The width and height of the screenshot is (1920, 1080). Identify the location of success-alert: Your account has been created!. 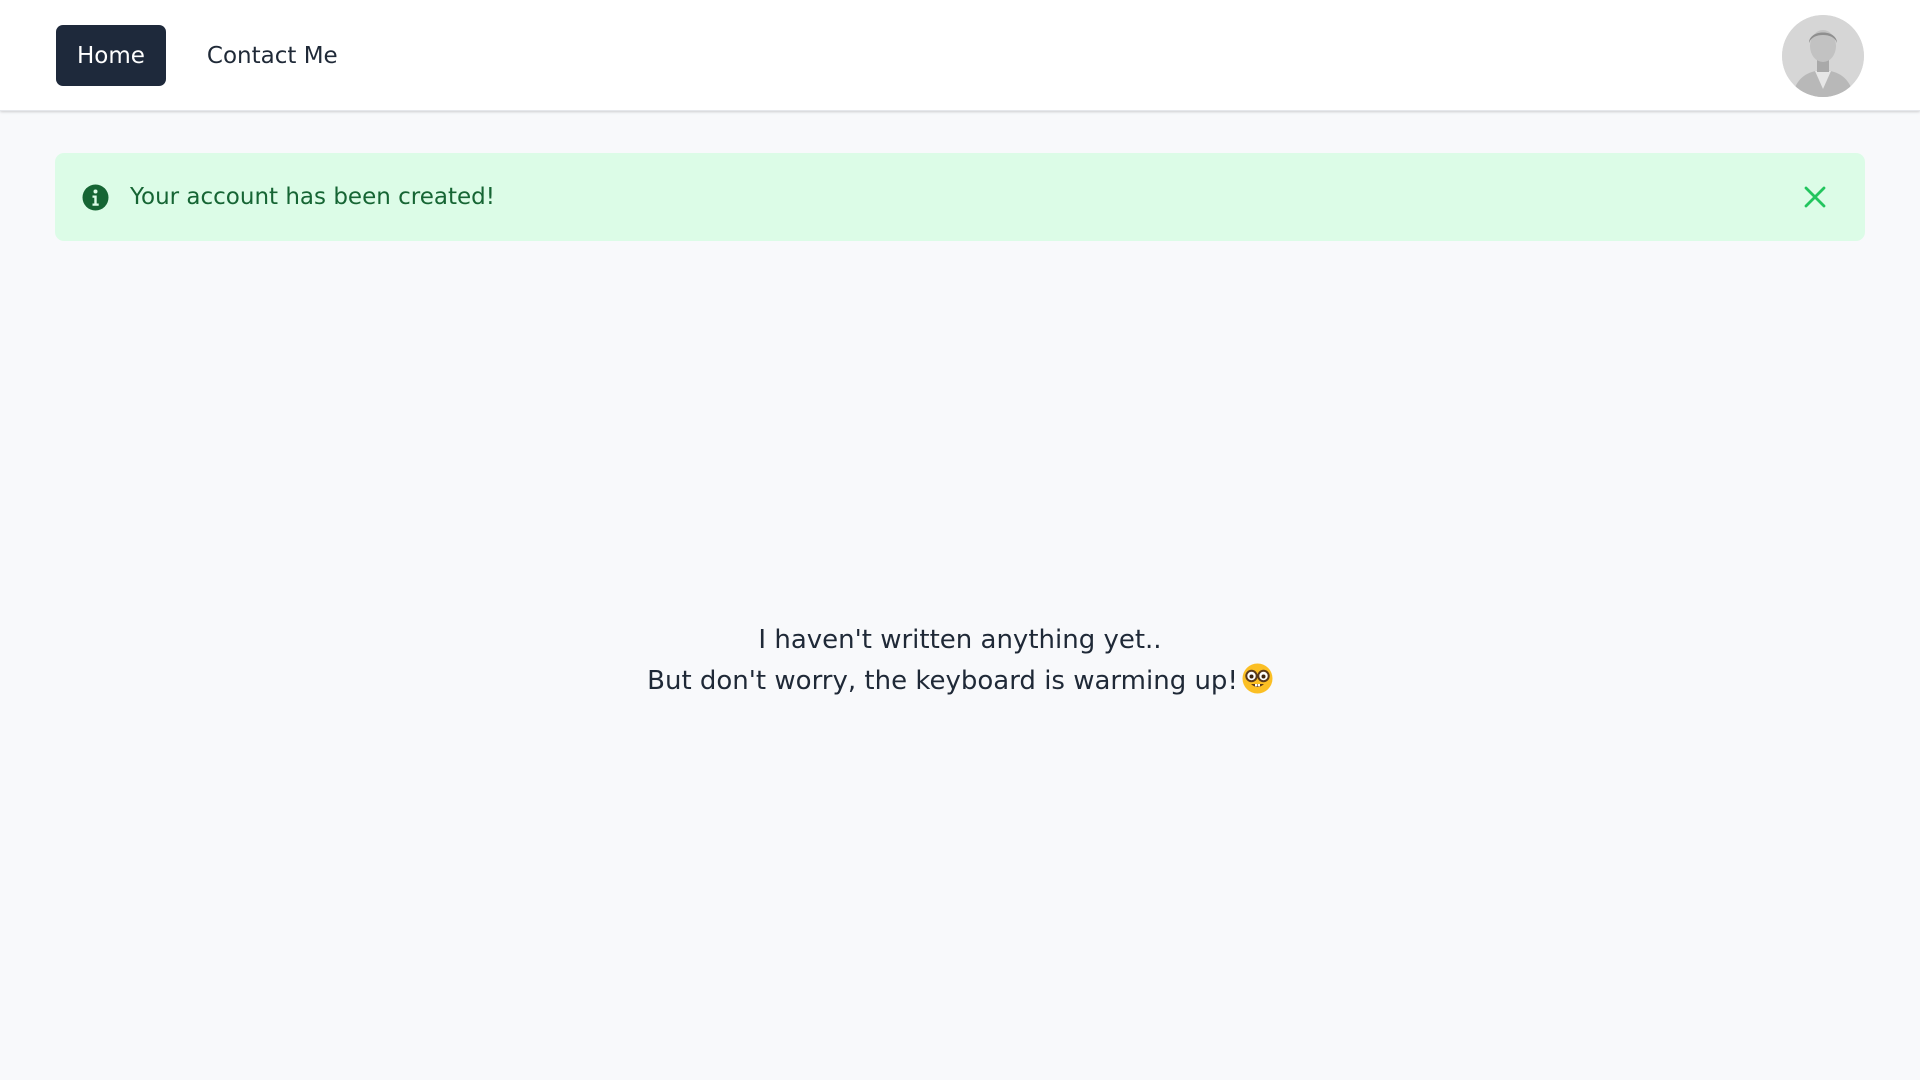
(960, 197).